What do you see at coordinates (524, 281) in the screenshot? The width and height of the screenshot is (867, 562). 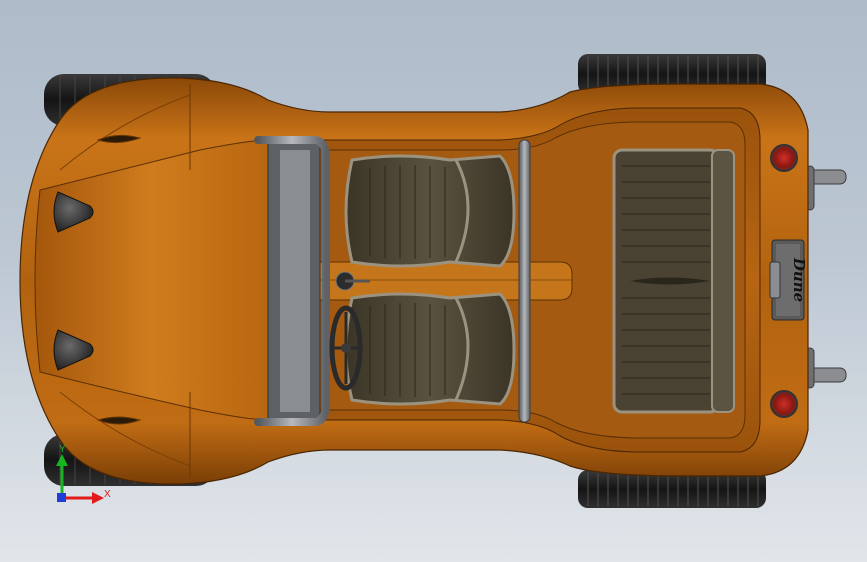 I see `rear-roll-bar` at bounding box center [524, 281].